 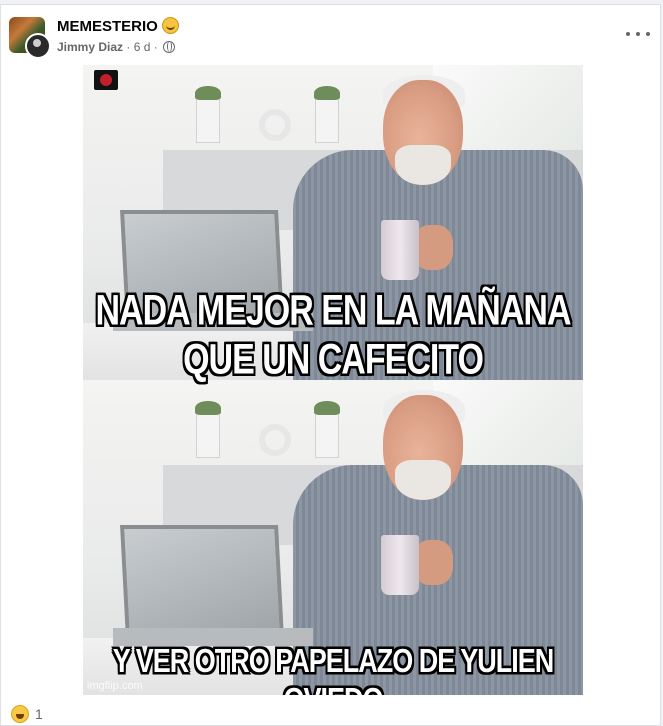 What do you see at coordinates (333, 668) in the screenshot?
I see `meme-caption-bottom: Y VER OTRO PAPELAZO DE YULIEN OVIEDO` at bounding box center [333, 668].